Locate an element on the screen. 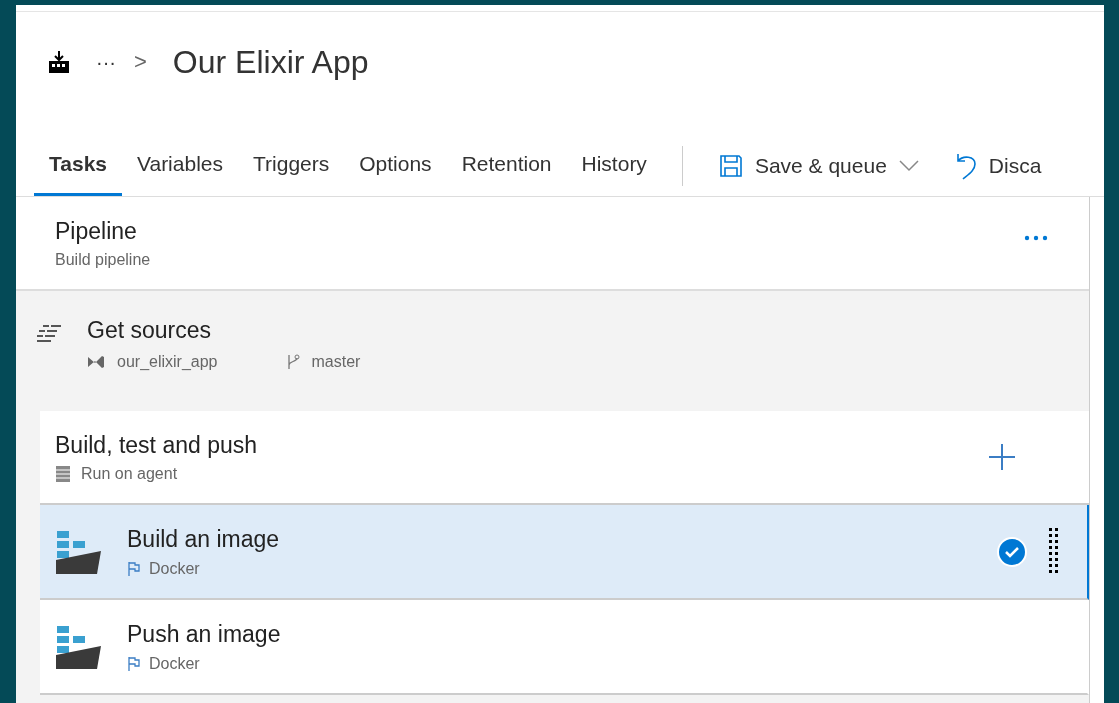 This screenshot has width=1119, height=703. check-circle-icon is located at coordinates (1012, 551).